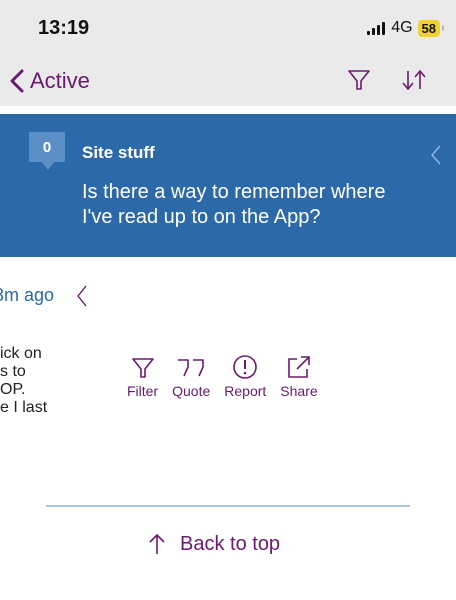 This screenshot has width=456, height=600. Describe the element at coordinates (13, 371) in the screenshot. I see `post-line: s to` at that location.